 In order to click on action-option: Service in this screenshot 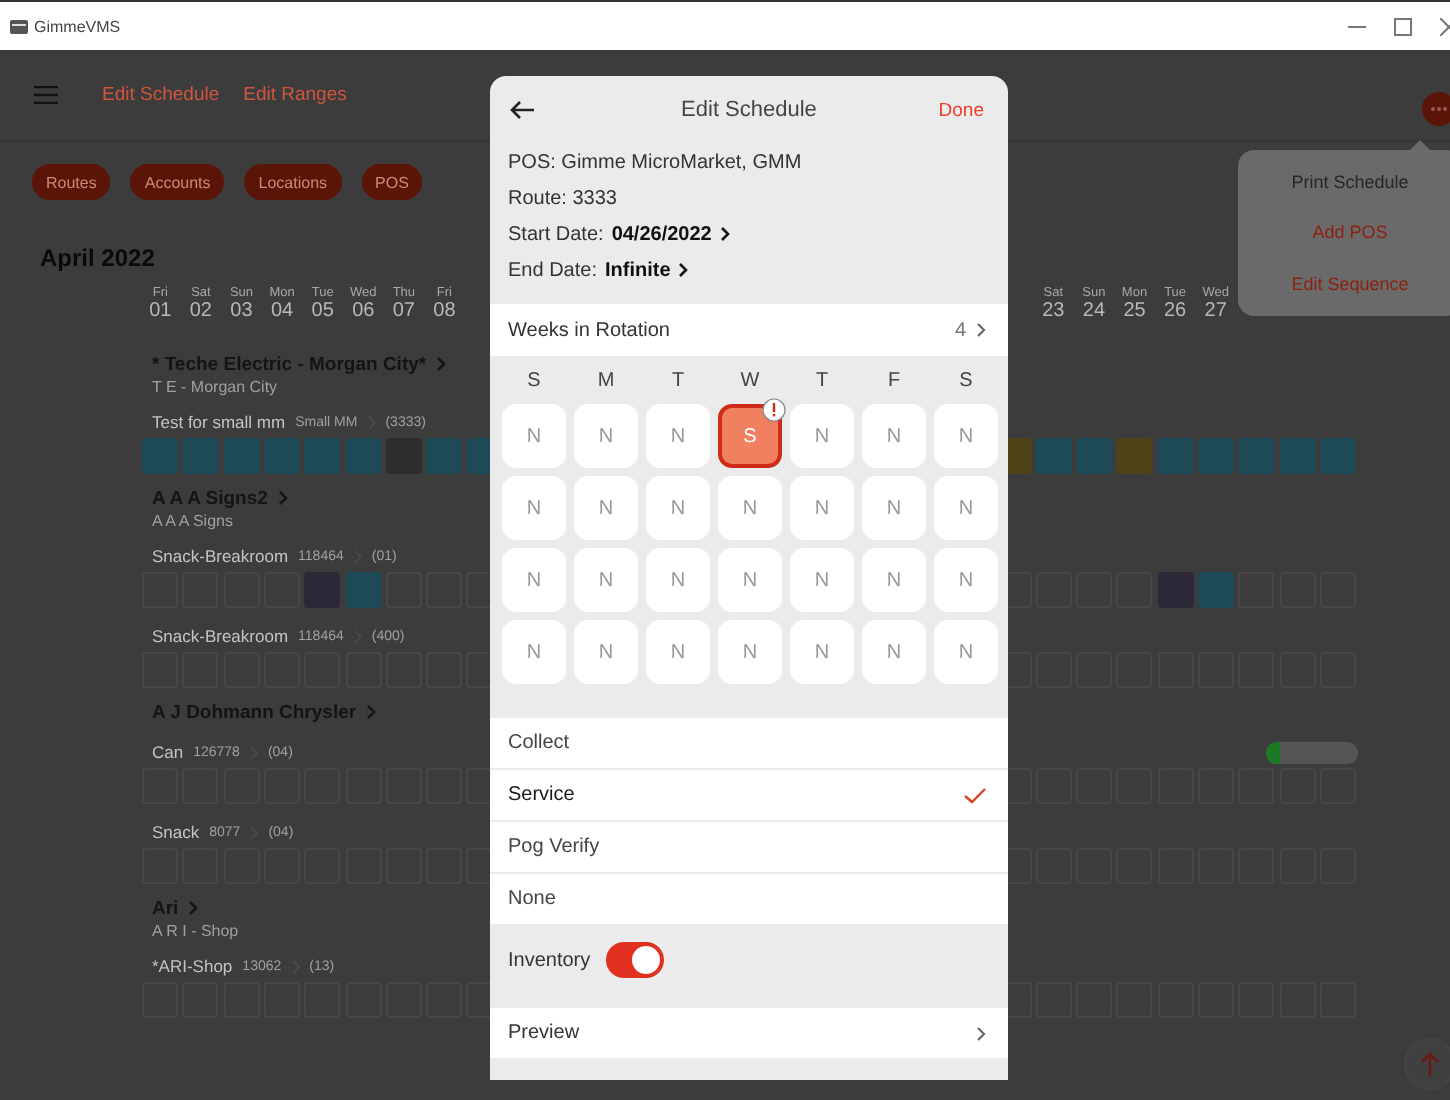, I will do `click(749, 795)`.